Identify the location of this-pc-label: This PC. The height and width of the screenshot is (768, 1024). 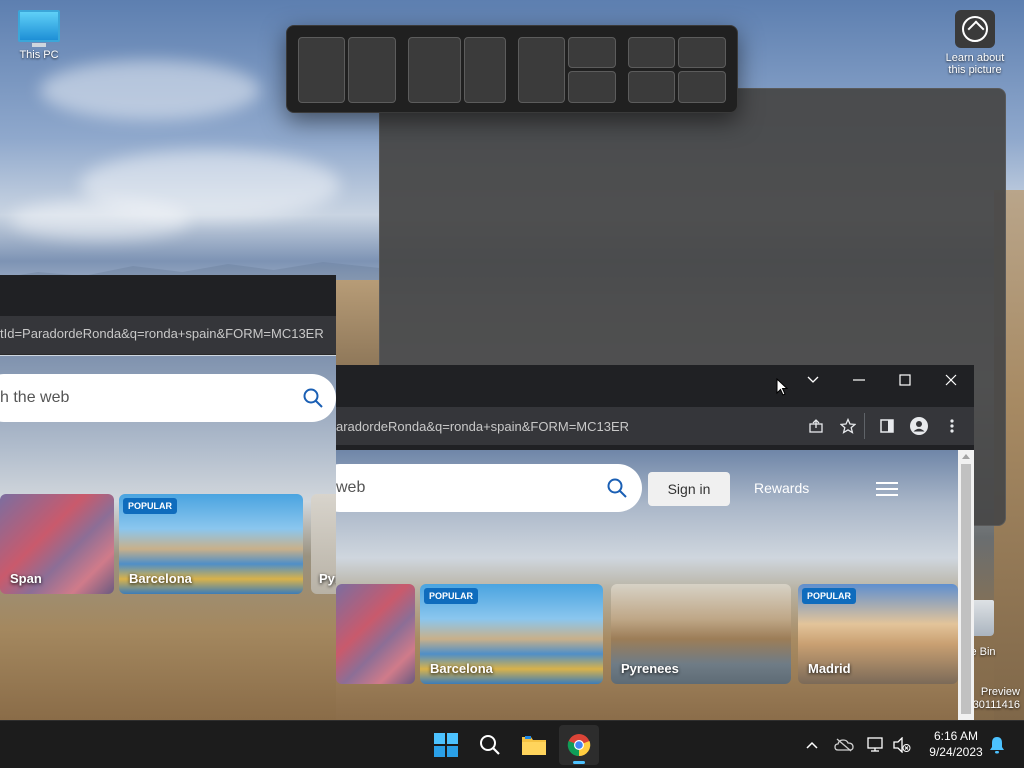
(39, 55).